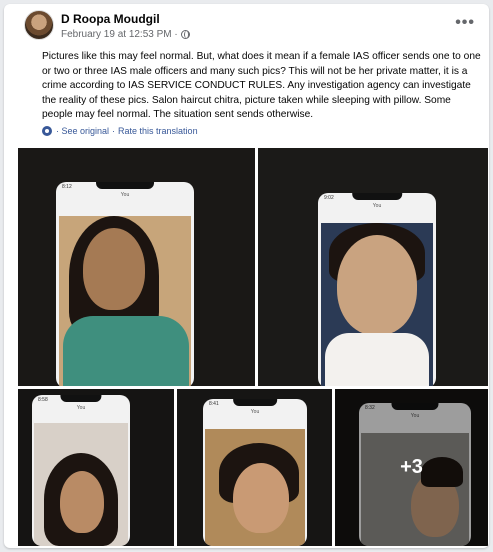  I want to click on gear-icon, so click(47, 131).